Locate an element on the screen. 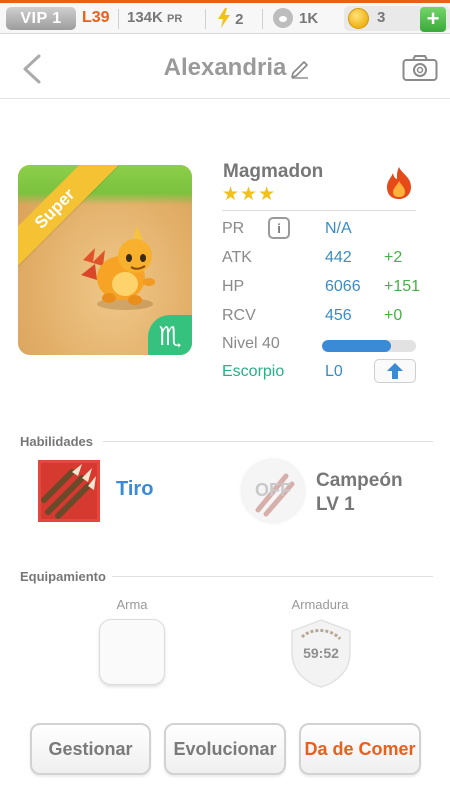 This screenshot has width=450, height=800. upgrade-zodiac-button is located at coordinates (395, 371).